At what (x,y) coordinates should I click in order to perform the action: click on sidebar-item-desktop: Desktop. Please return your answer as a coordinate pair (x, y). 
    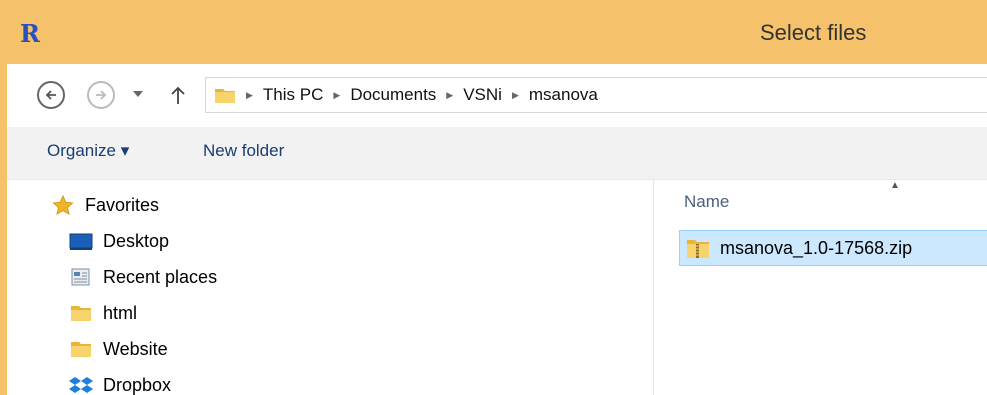
    Looking at the image, I should click on (119, 241).